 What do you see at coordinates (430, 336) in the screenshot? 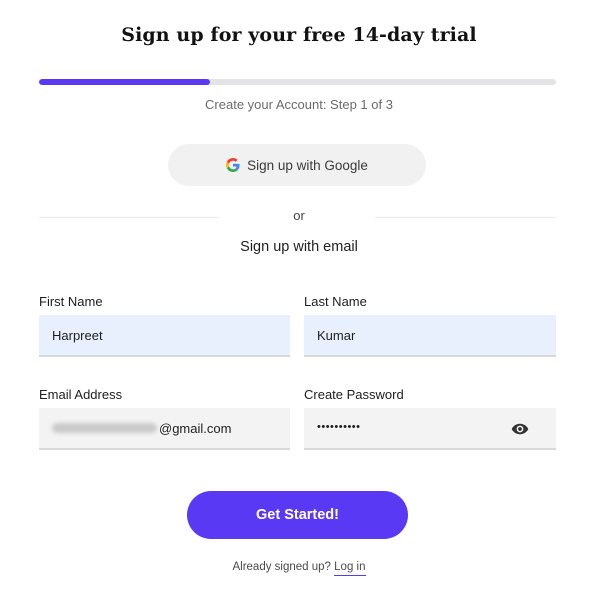
I see `last-name-field: Kumar` at bounding box center [430, 336].